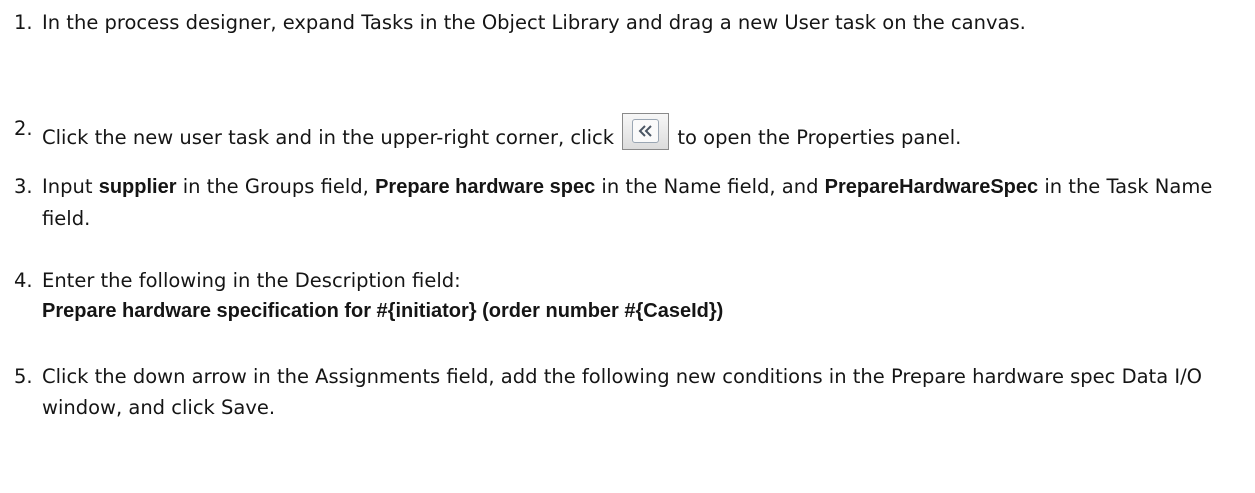  What do you see at coordinates (350, 280) in the screenshot?
I see `ui-term-description: Description` at bounding box center [350, 280].